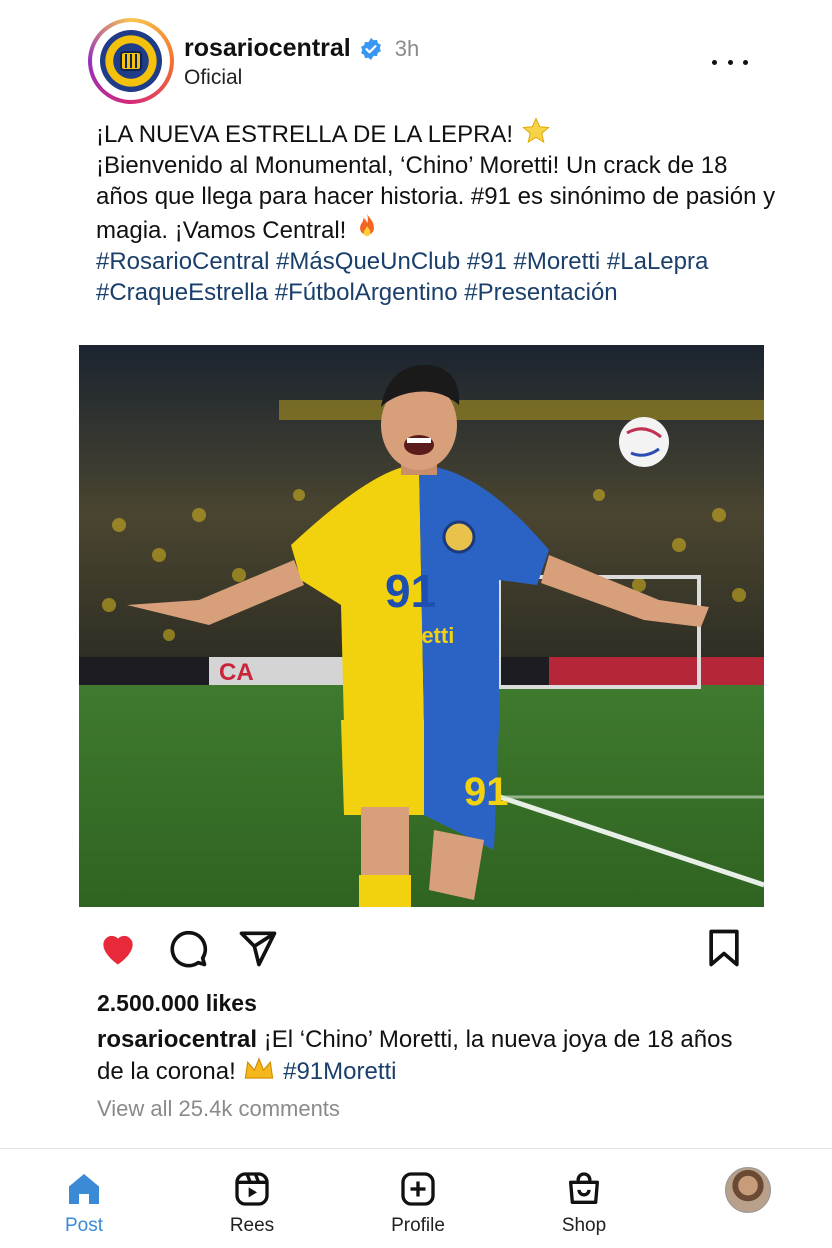 The height and width of the screenshot is (1248, 832). I want to click on bottom-tab-bar: Post Rees Profile Shop, so click(416, 1198).